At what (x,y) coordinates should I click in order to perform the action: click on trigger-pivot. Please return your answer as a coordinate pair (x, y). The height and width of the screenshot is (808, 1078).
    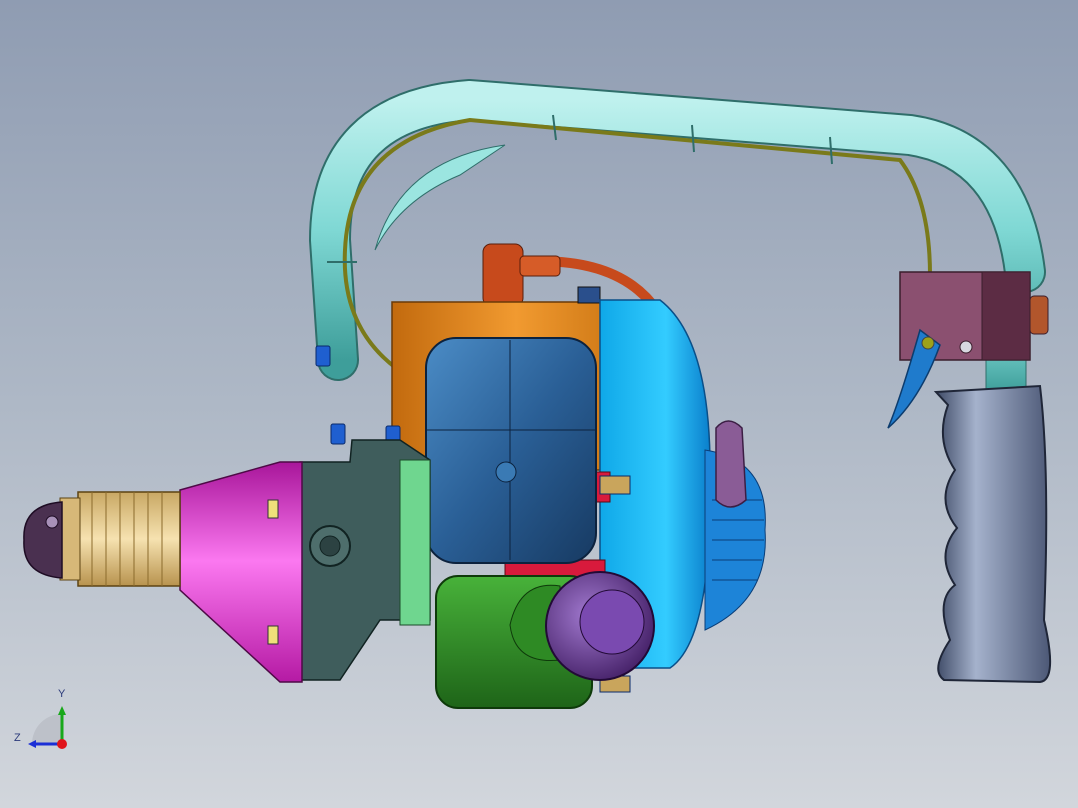
    Looking at the image, I should click on (928, 343).